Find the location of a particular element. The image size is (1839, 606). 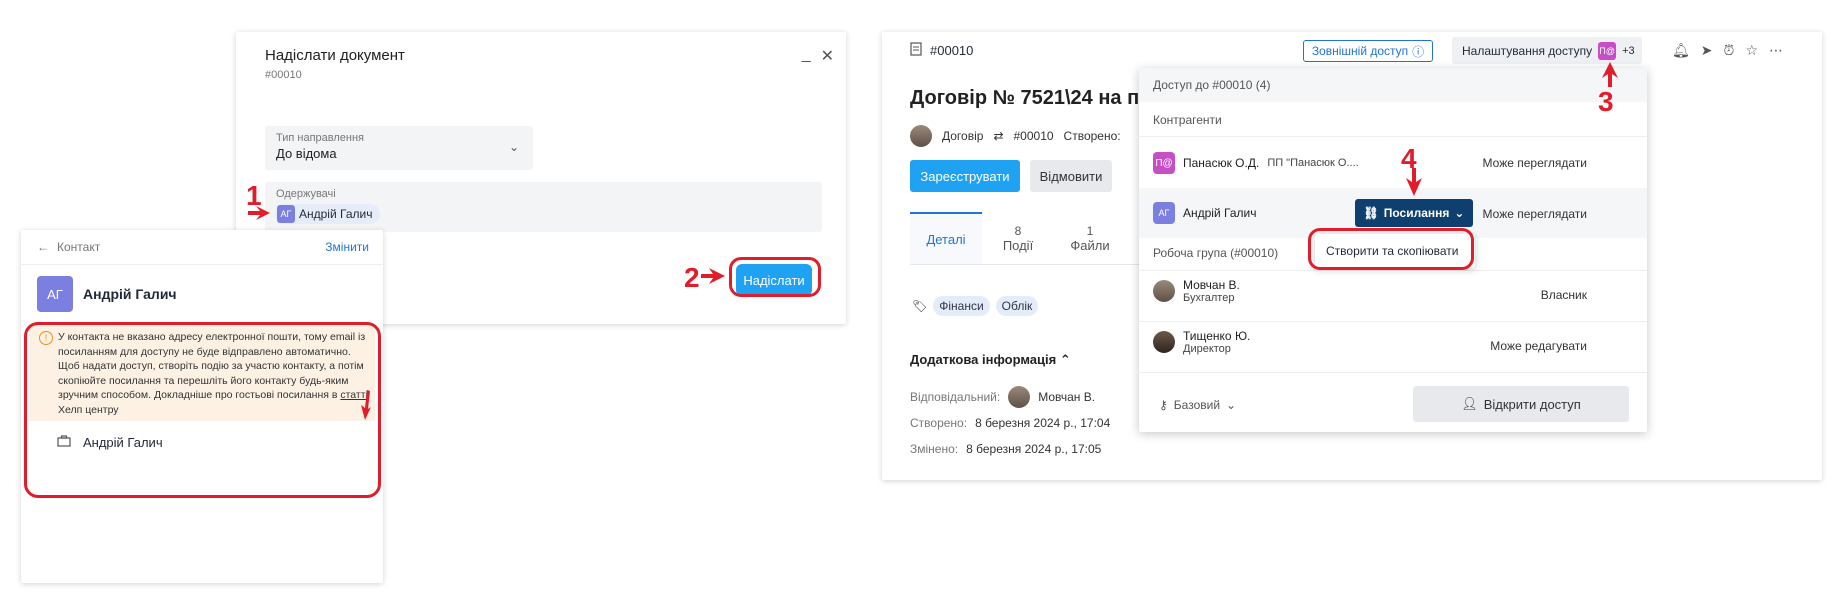

responsible-row: Відповідальний: Мовчан В. is located at coordinates (1002, 397).